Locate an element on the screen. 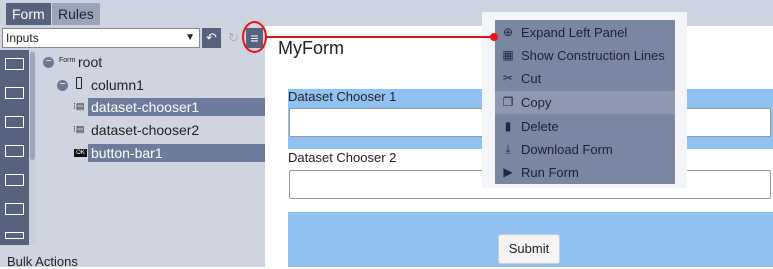 The height and width of the screenshot is (269, 773). slider-component-icon is located at coordinates (14, 235).